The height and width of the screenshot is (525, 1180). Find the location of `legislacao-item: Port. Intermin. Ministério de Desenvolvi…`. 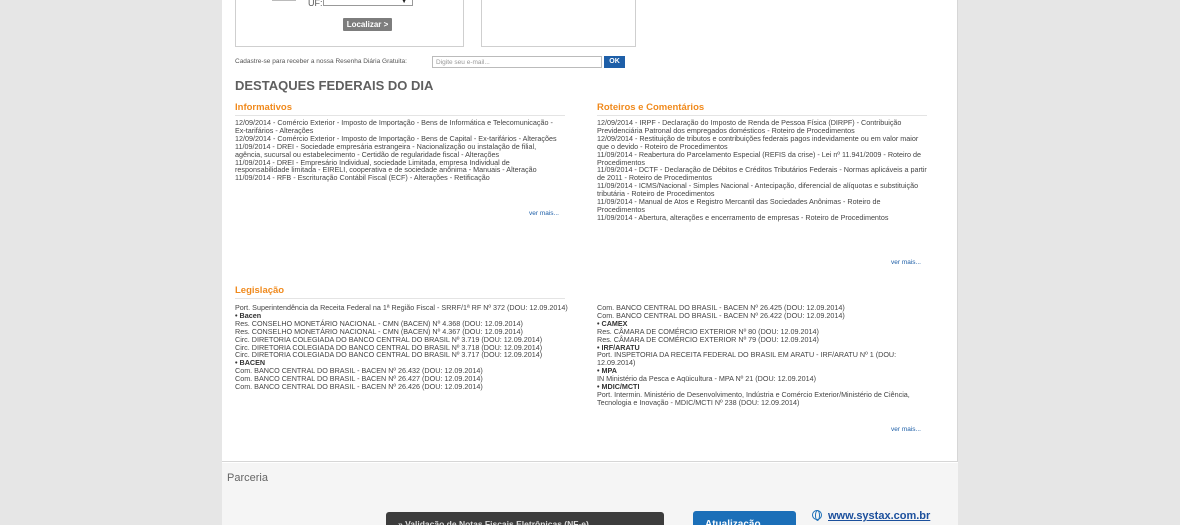

legislacao-item: Port. Intermin. Ministério de Desenvolvi… is located at coordinates (763, 399).